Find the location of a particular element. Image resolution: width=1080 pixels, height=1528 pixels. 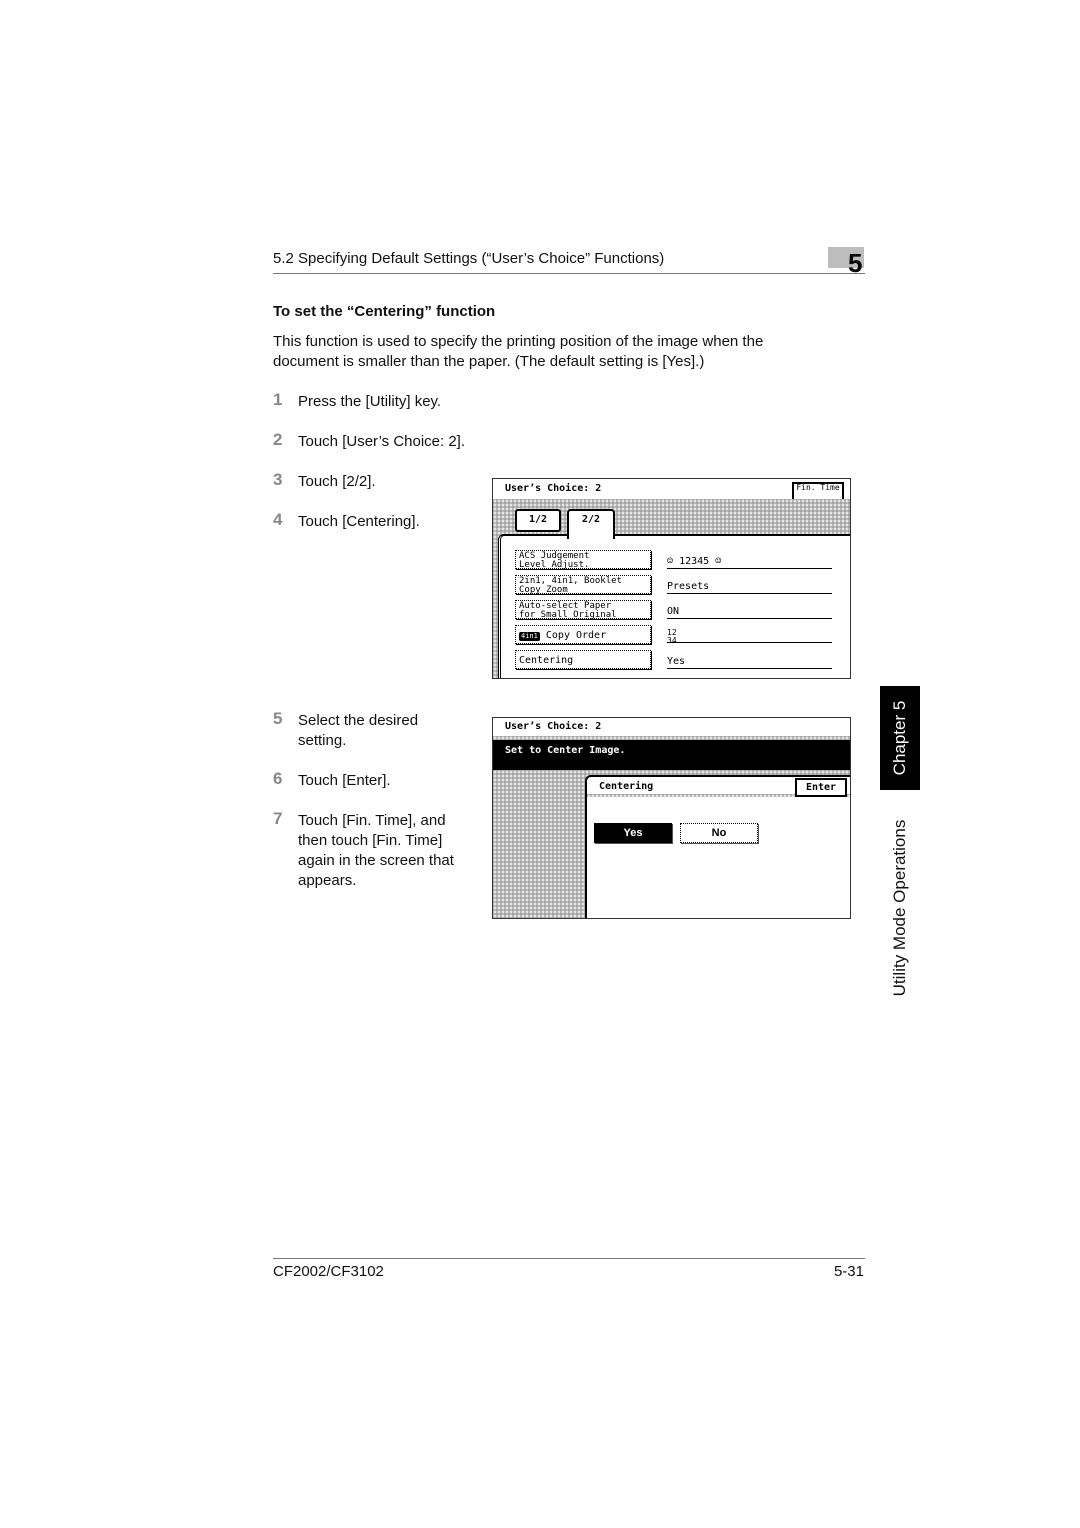

button-label: Copy Order is located at coordinates (576, 635).